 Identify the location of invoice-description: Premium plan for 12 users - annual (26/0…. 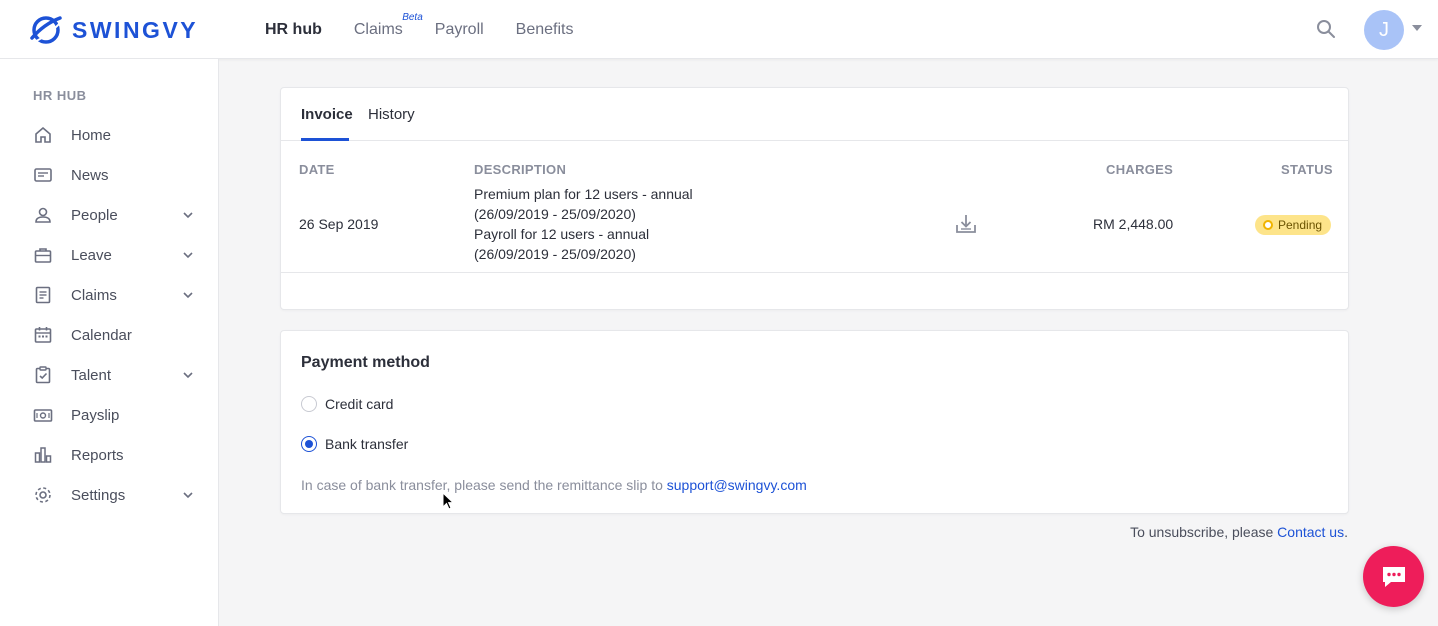
(583, 224).